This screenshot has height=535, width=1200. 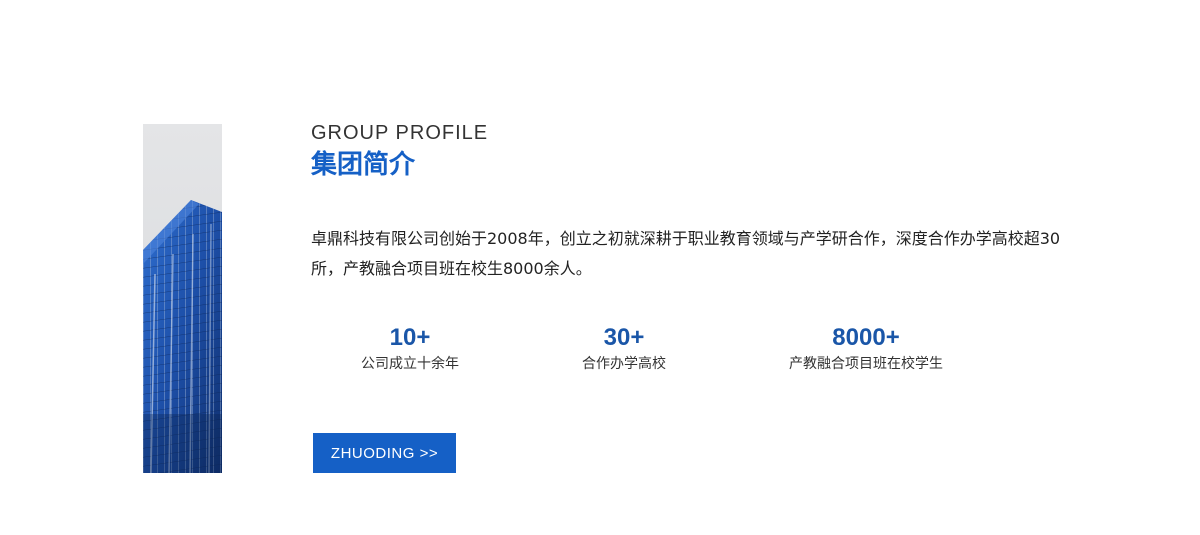 I want to click on stat-label: 产教融合项目班在校学生, so click(x=866, y=364).